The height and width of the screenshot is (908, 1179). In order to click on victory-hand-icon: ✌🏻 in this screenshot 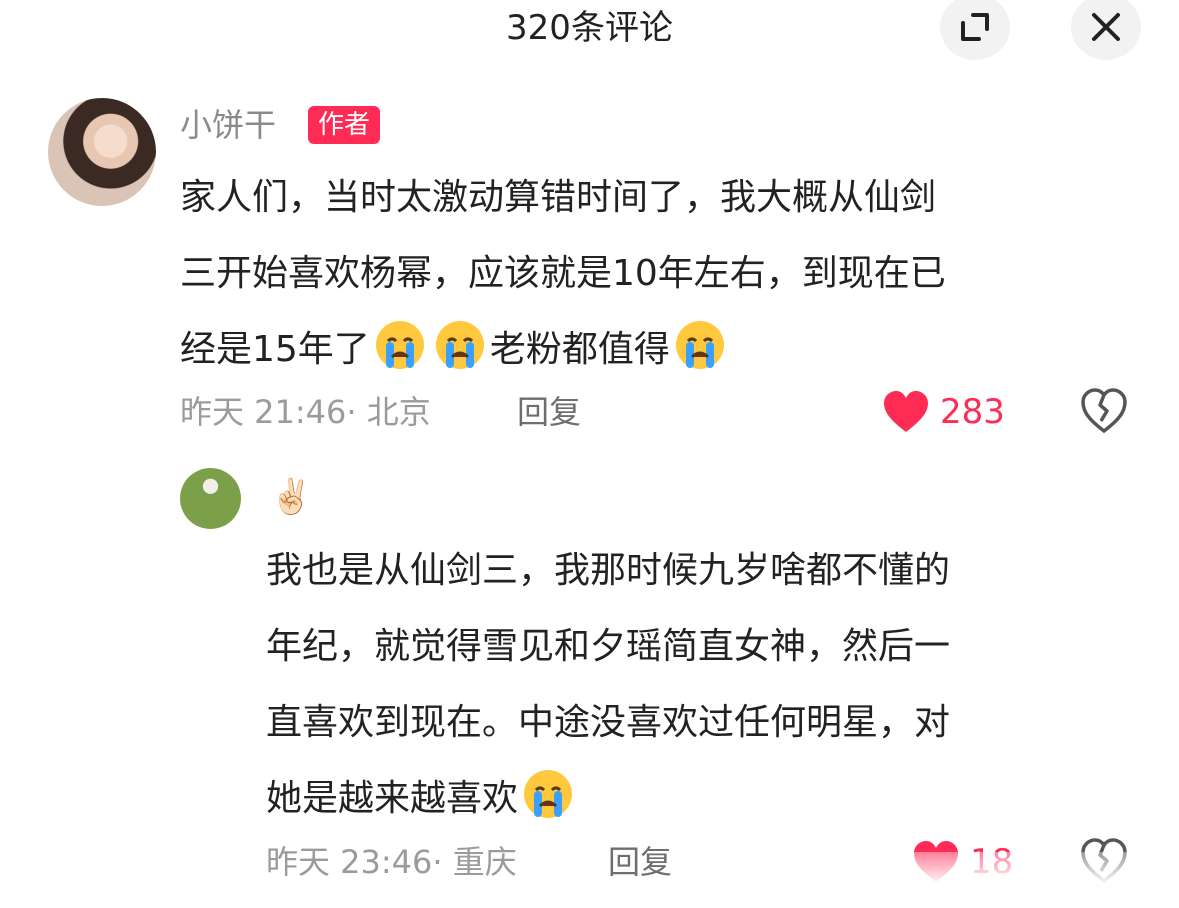, I will do `click(291, 497)`.